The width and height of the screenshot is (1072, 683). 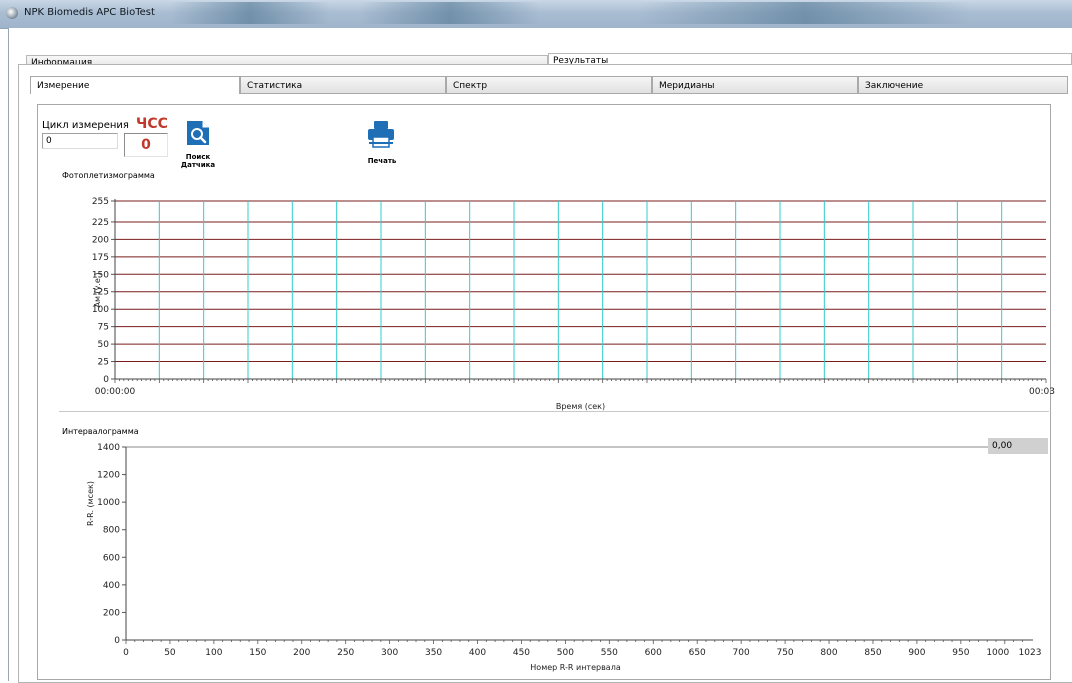 I want to click on chart-separator, so click(x=554, y=411).